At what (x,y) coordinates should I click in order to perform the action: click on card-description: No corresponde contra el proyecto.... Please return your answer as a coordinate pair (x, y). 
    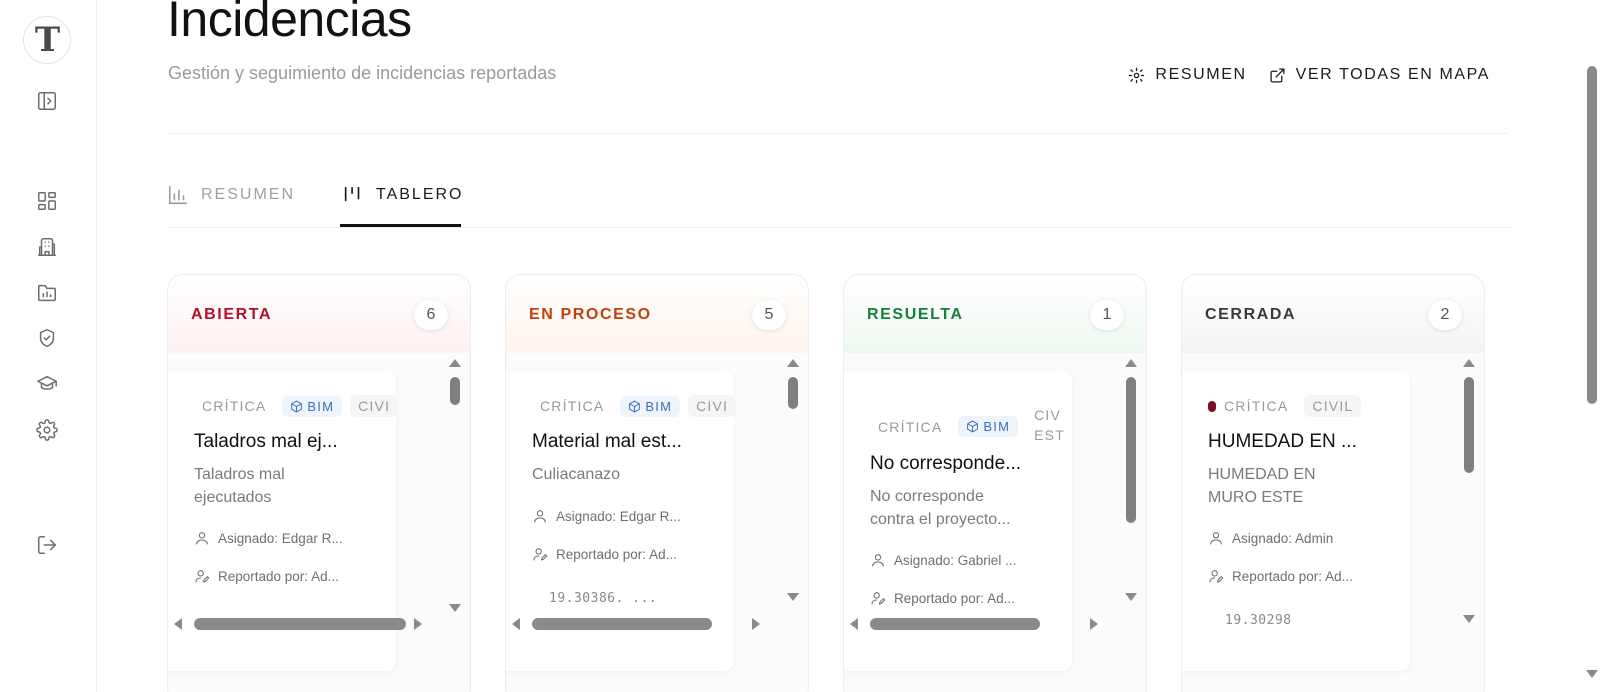
    Looking at the image, I should click on (940, 508).